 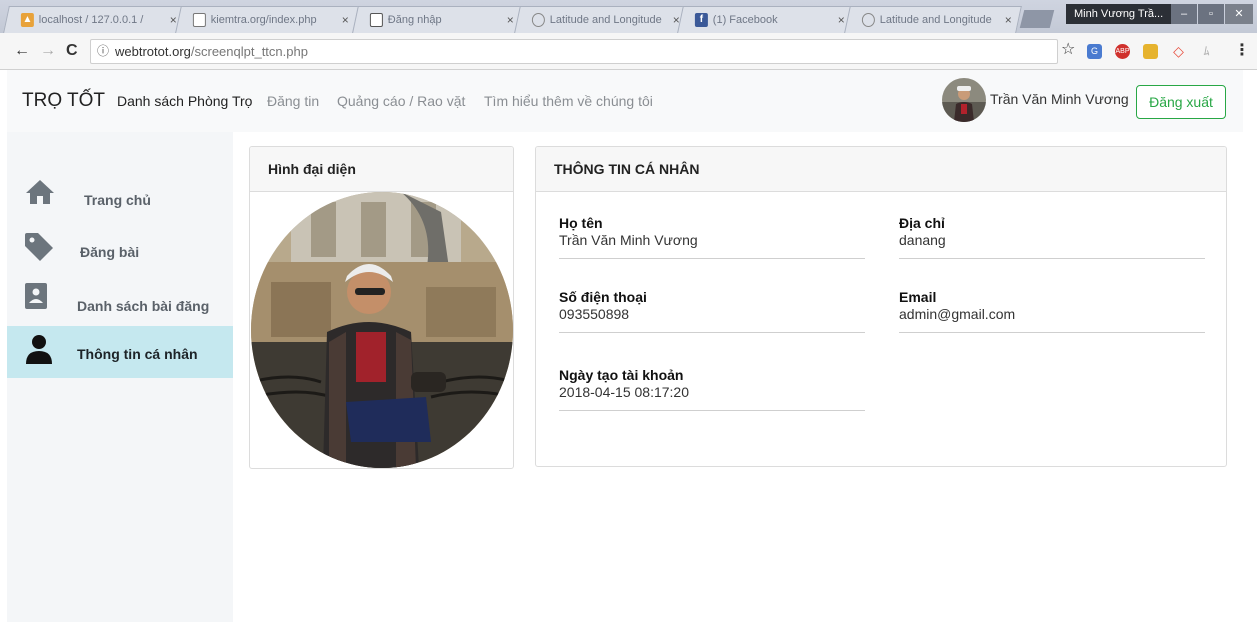 I want to click on tab-title: (1) Facebook, so click(x=745, y=20).